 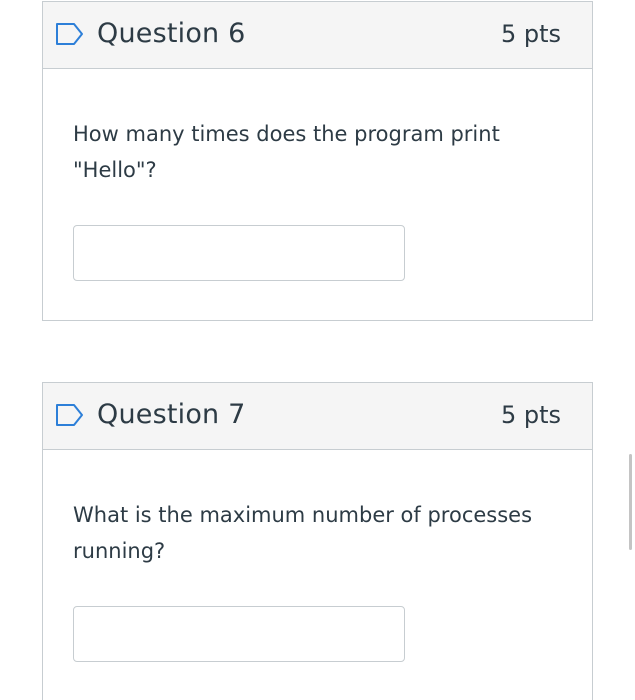 What do you see at coordinates (317, 35) in the screenshot?
I see `question-header: Question 6 5 pts` at bounding box center [317, 35].